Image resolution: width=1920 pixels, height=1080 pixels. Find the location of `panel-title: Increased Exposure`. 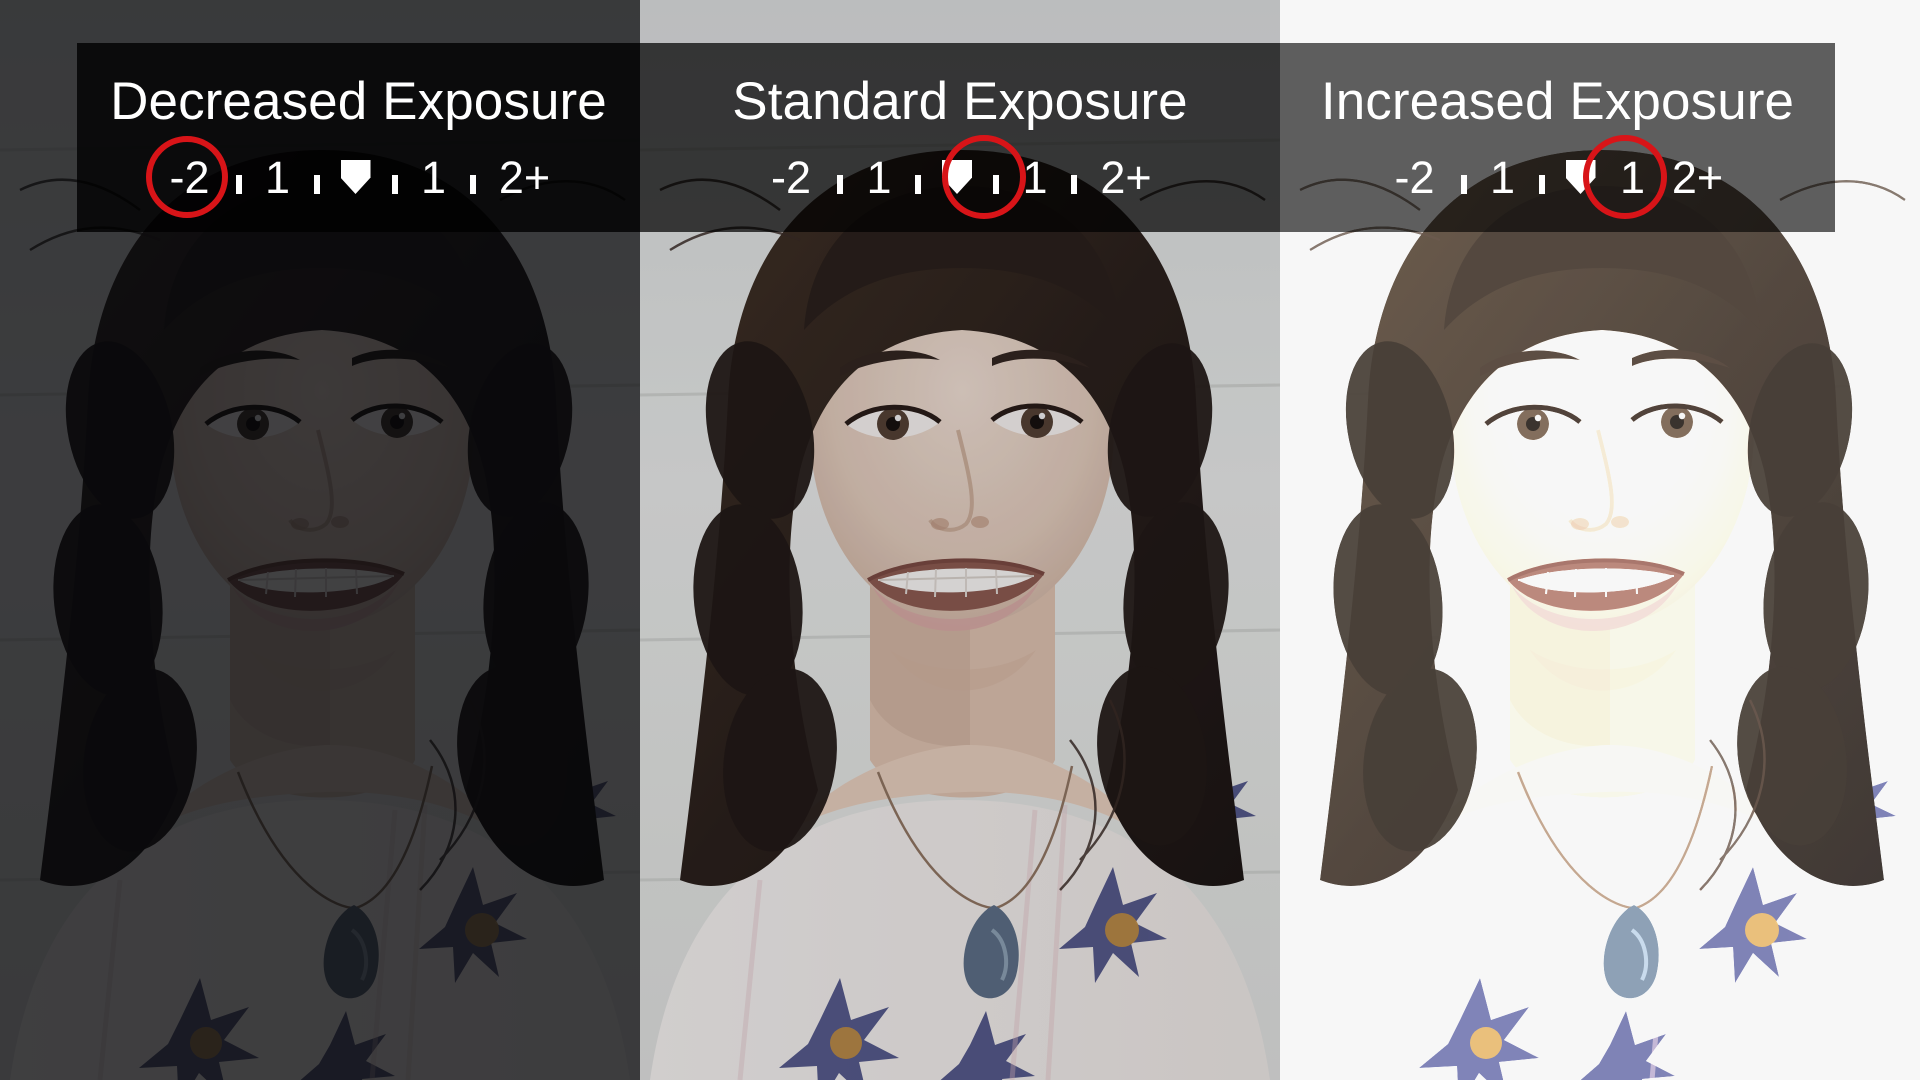

panel-title: Increased Exposure is located at coordinates (1557, 101).